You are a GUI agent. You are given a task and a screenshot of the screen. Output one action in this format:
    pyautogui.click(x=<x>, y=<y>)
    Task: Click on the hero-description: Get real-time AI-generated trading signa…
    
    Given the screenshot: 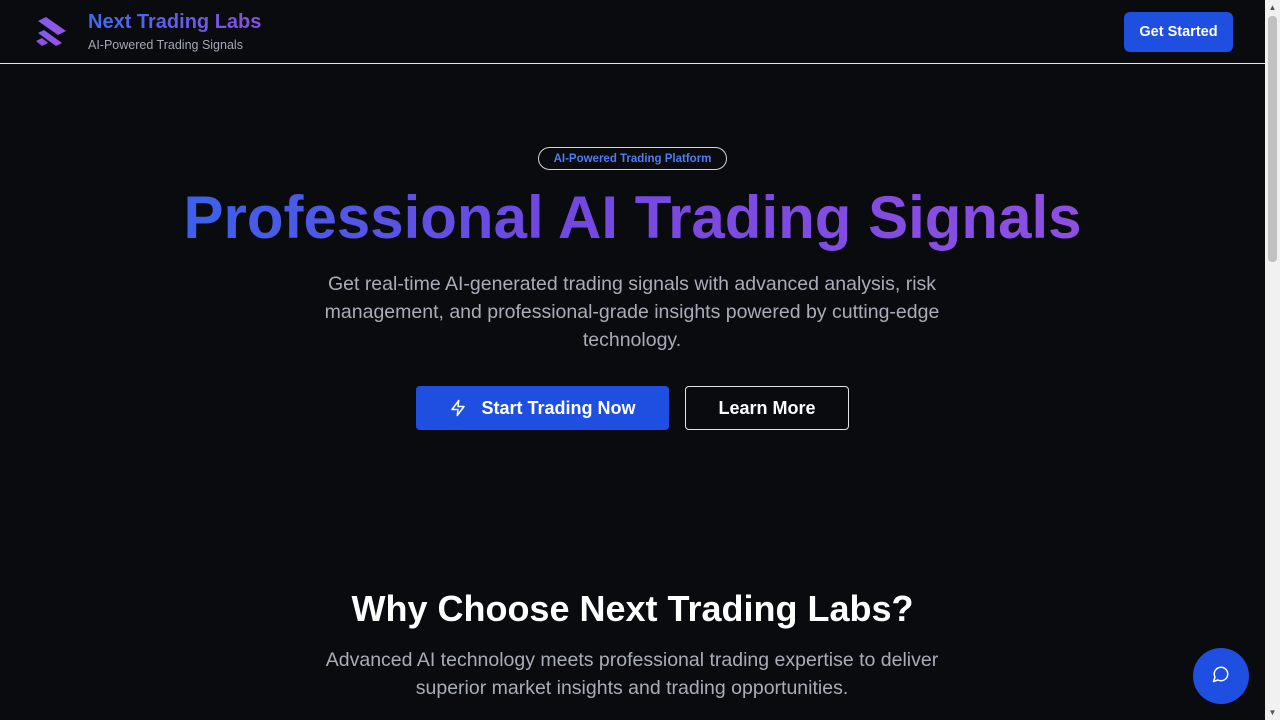 What is the action you would take?
    pyautogui.click(x=632, y=312)
    